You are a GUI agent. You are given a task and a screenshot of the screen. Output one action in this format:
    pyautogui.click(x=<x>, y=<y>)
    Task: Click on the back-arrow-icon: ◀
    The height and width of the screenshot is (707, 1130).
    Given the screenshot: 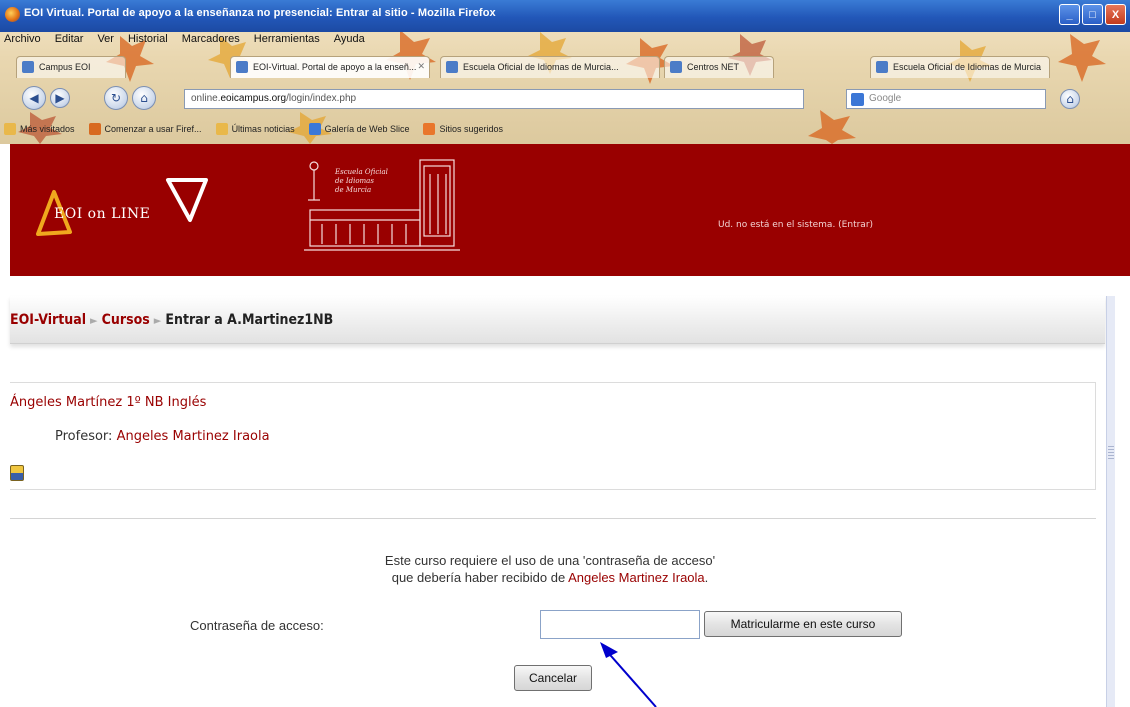 What is the action you would take?
    pyautogui.click(x=34, y=98)
    